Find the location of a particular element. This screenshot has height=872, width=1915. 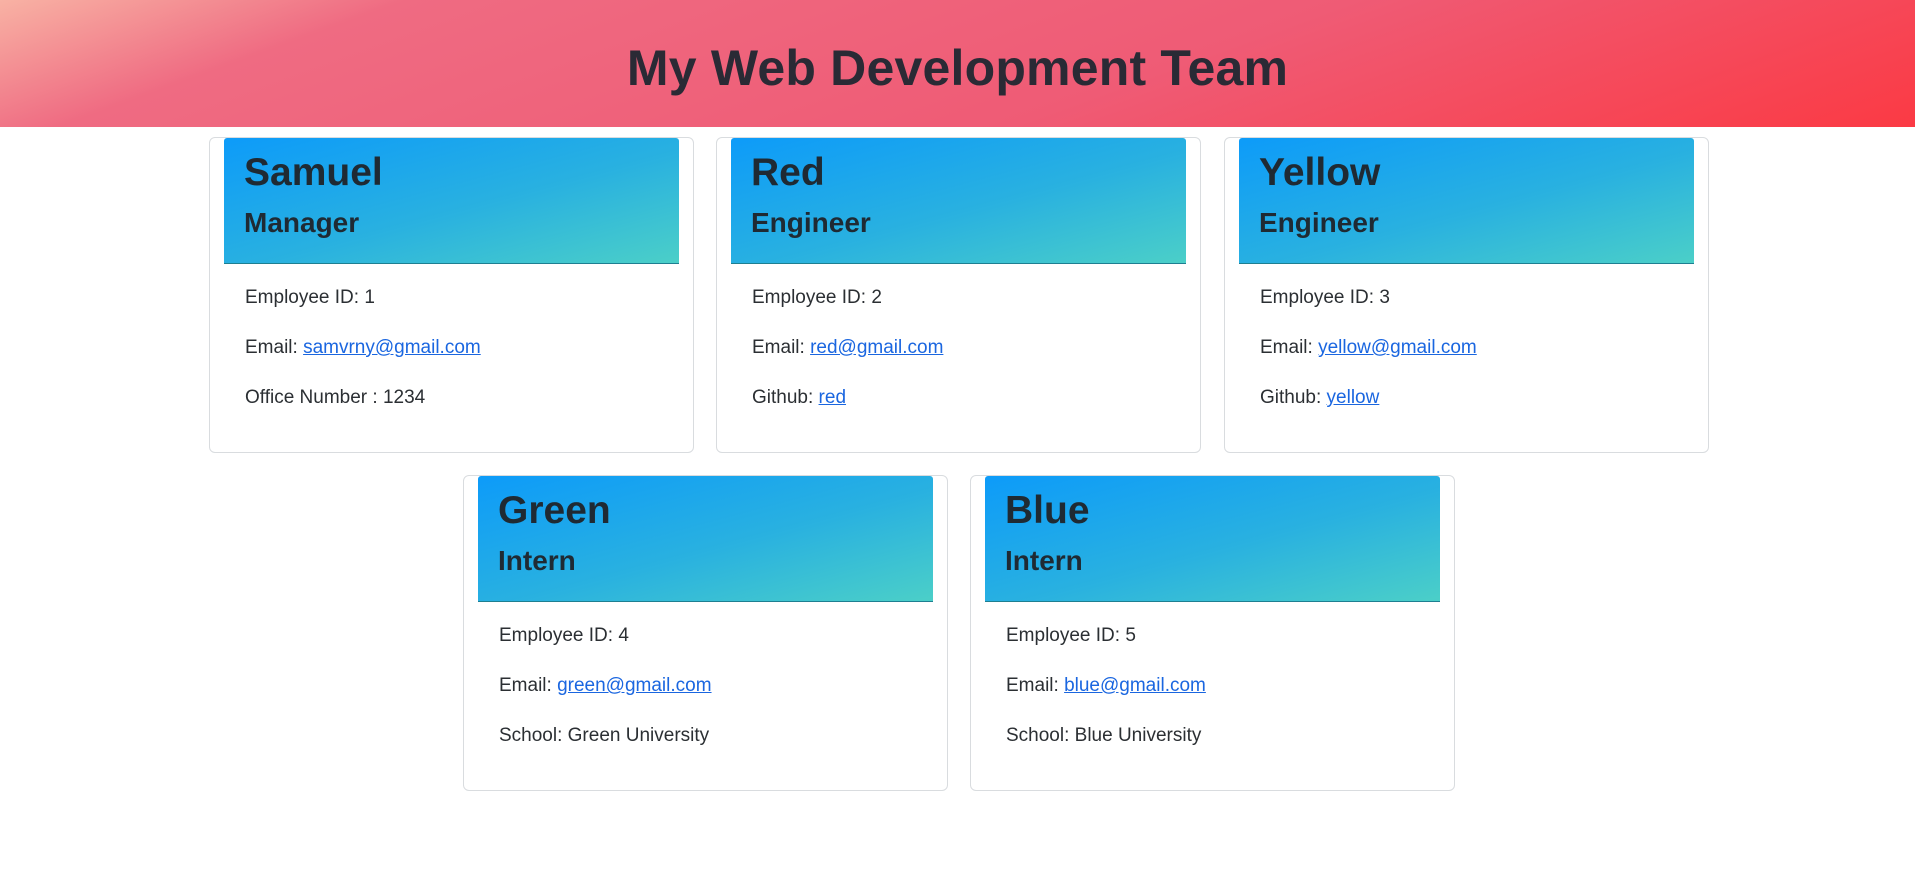

card-header: Green Intern is located at coordinates (705, 539).